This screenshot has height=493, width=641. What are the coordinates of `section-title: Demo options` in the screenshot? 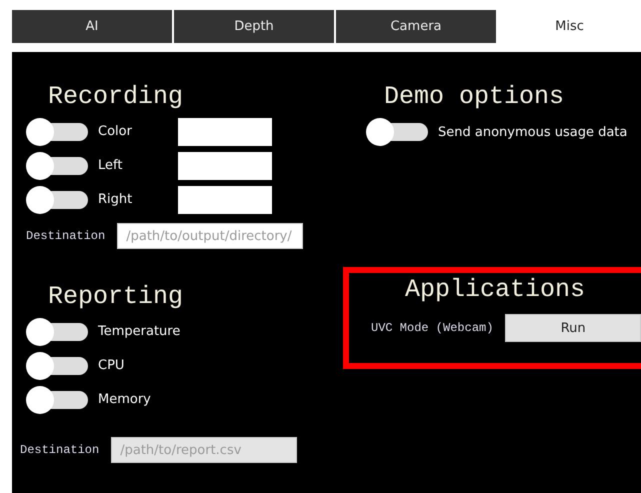 It's located at (474, 96).